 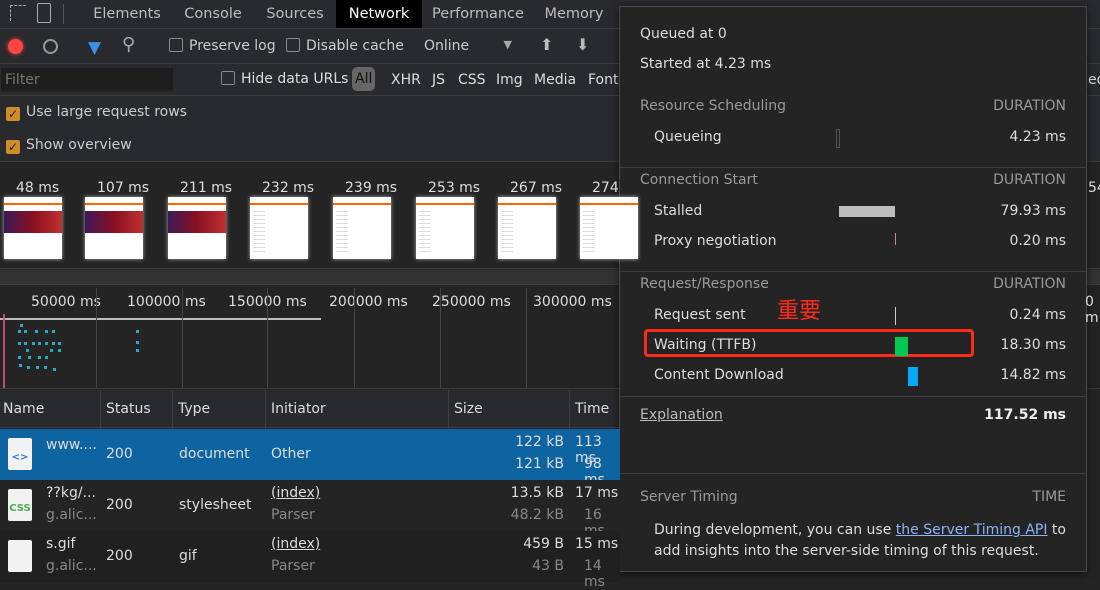 What do you see at coordinates (87, 79) in the screenshot?
I see `filter-input` at bounding box center [87, 79].